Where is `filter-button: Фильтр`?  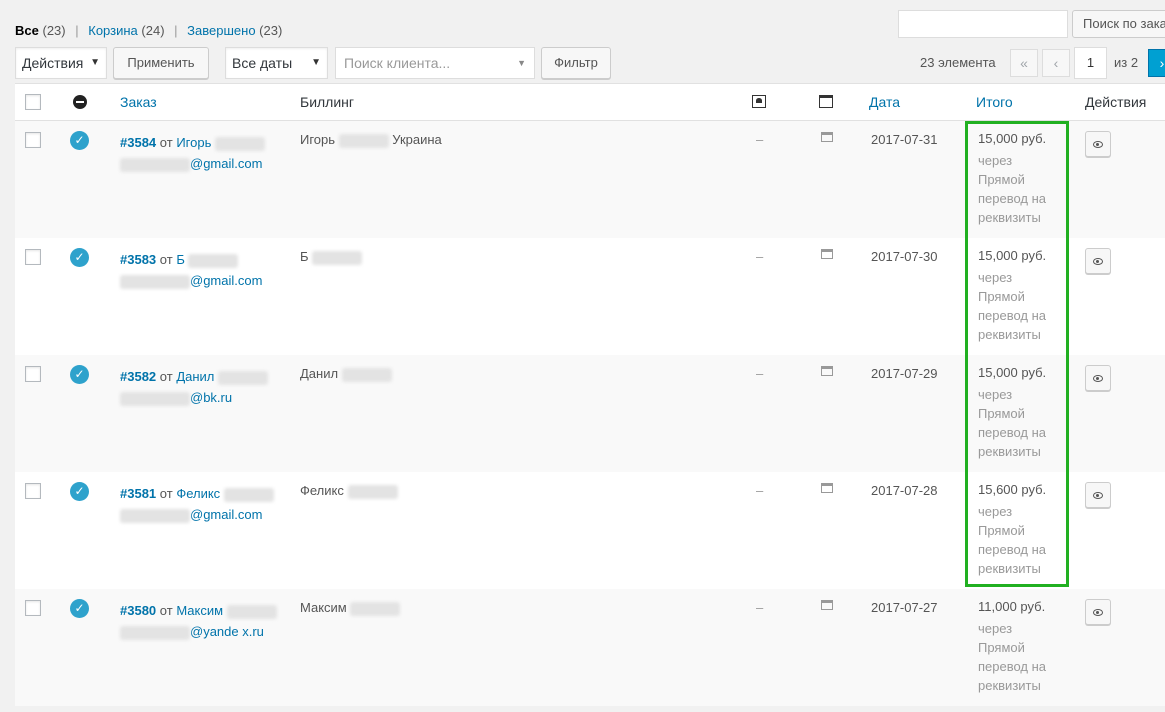
filter-button: Фильтр is located at coordinates (576, 63).